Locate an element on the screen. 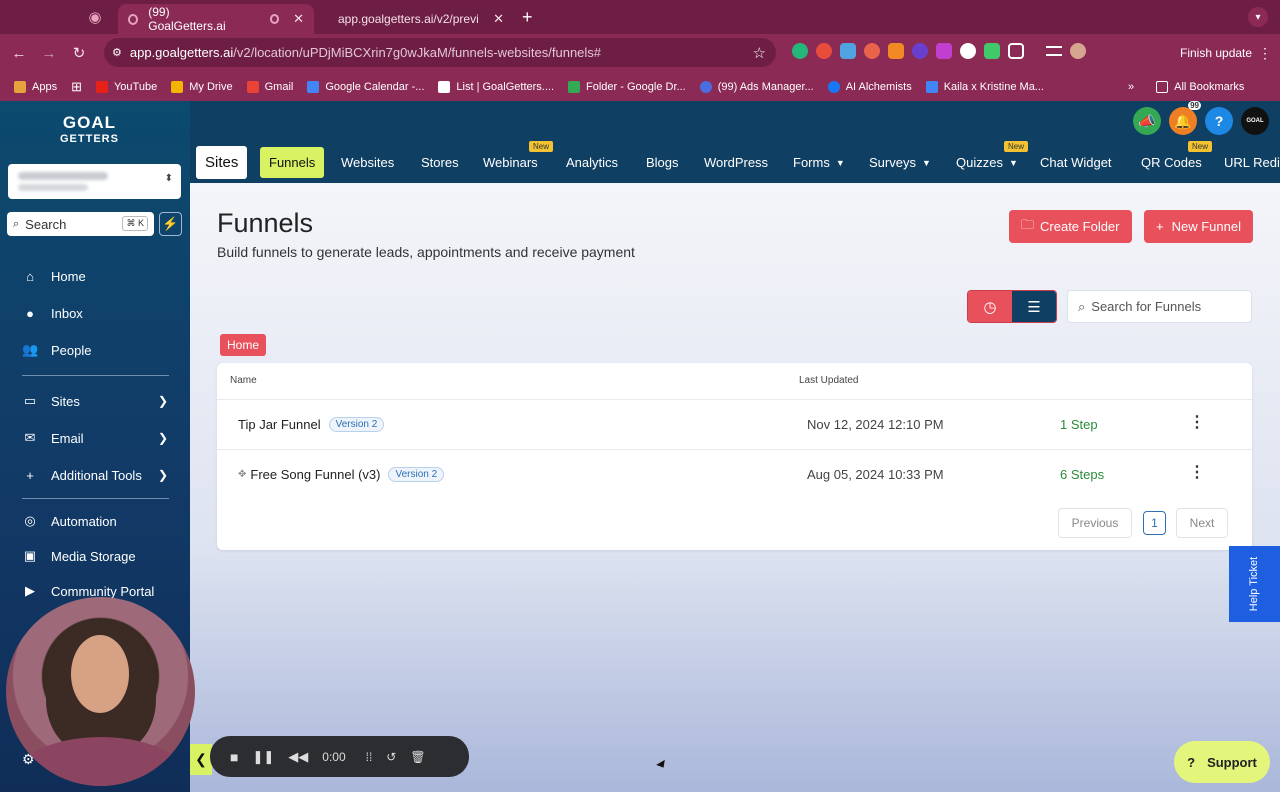 The image size is (1280, 792). extensions-bar is located at coordinates (939, 51).